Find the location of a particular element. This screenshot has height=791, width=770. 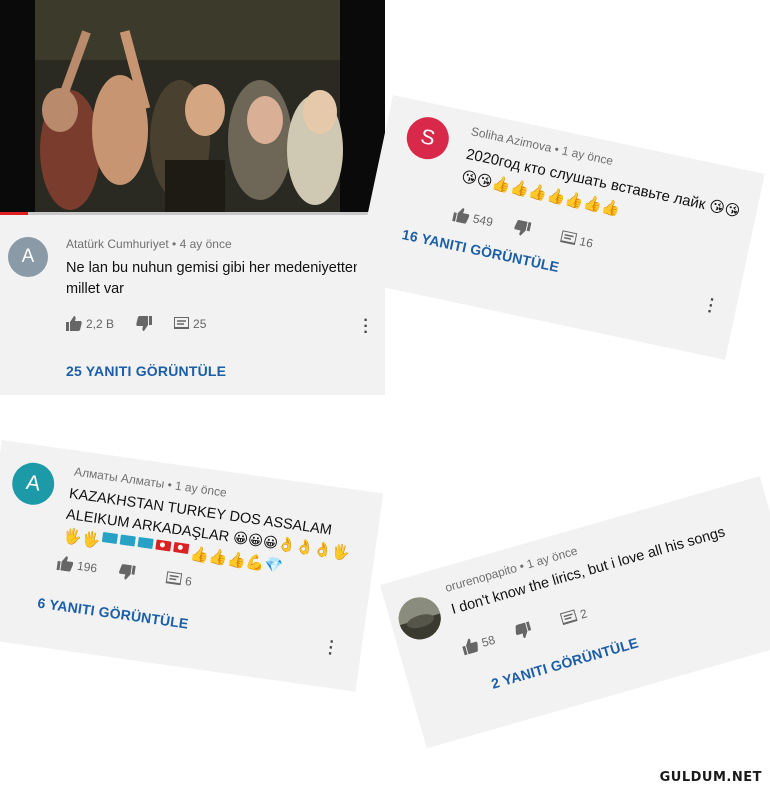

comment-count: 2 is located at coordinates (583, 613).